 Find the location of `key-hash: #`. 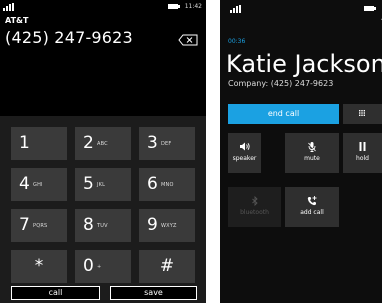

key-hash: # is located at coordinates (167, 266).